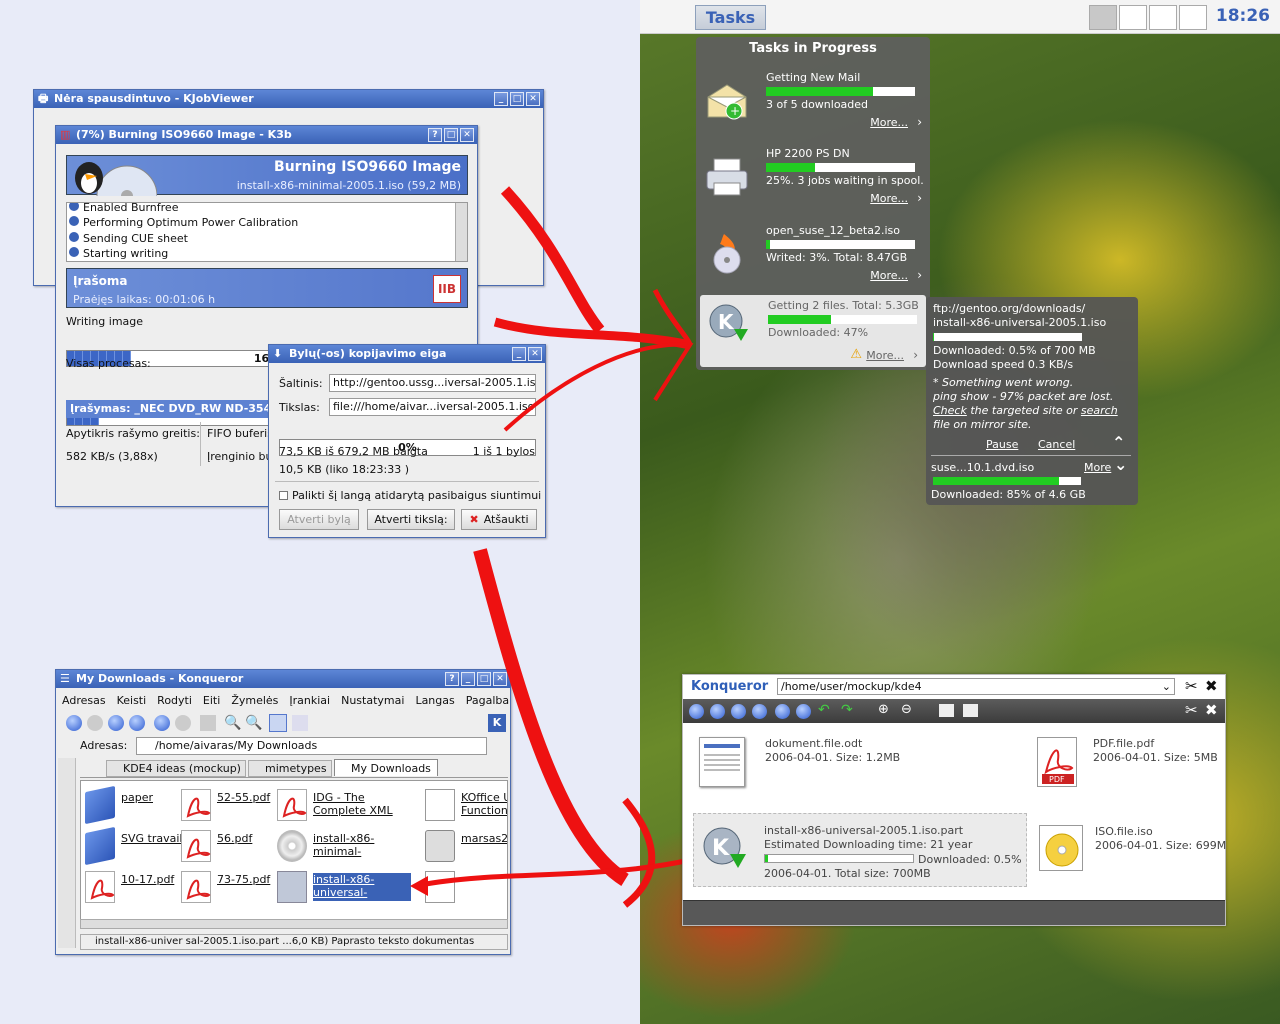 The image size is (1280, 1024). What do you see at coordinates (883, 709) in the screenshot?
I see `zoom-in-icon: ⊕` at bounding box center [883, 709].